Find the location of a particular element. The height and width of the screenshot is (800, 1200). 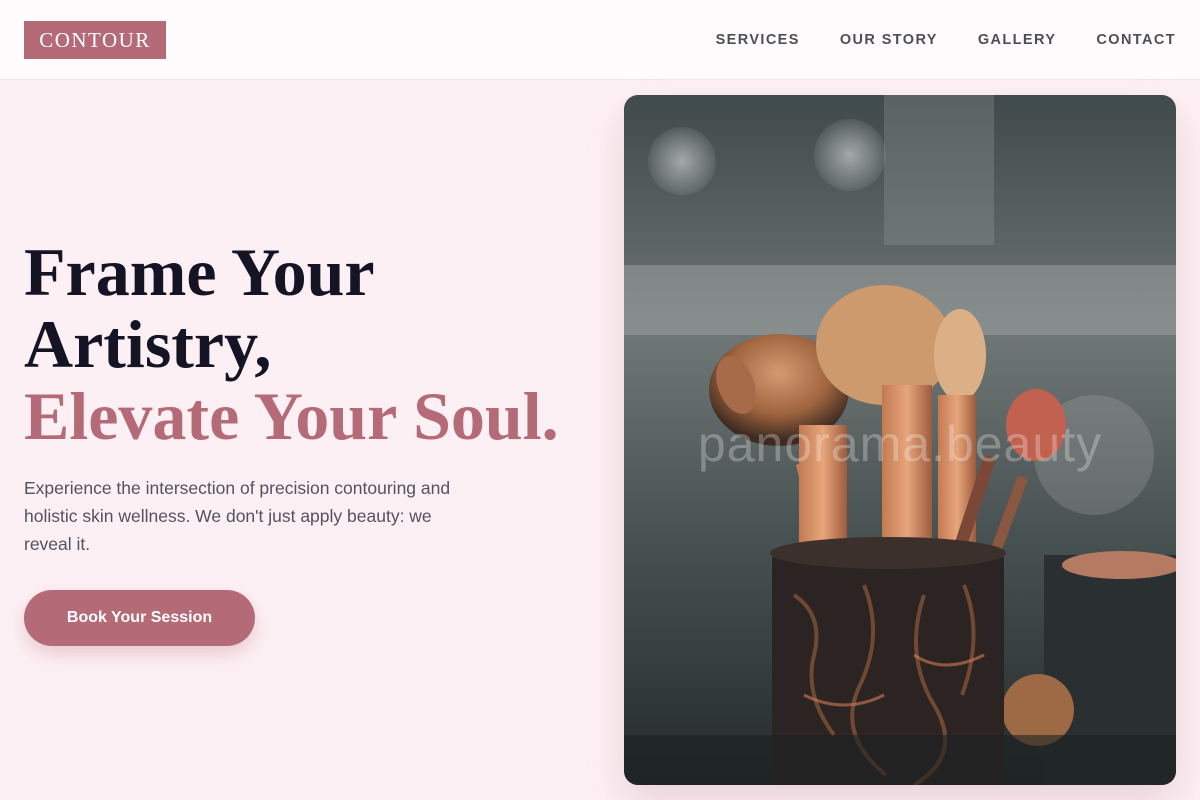

nav-item-gallery: GALLERY is located at coordinates (1017, 40).